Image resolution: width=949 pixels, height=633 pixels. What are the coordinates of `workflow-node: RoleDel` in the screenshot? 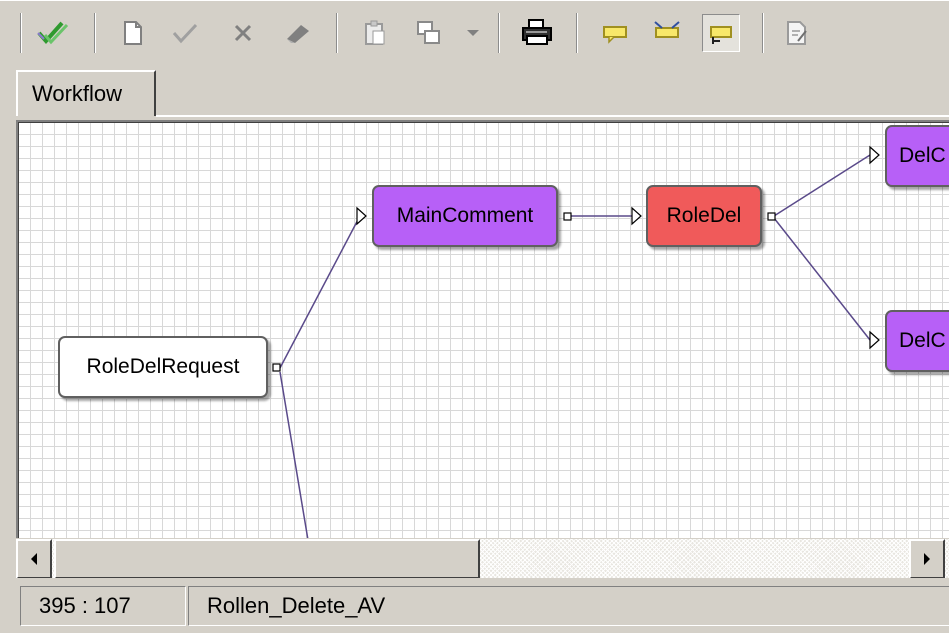 It's located at (704, 216).